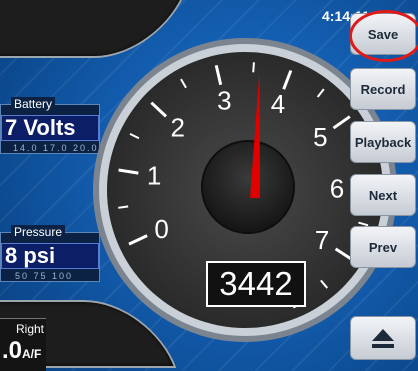  Describe the element at coordinates (383, 142) in the screenshot. I see `playback-button: Playback` at that location.